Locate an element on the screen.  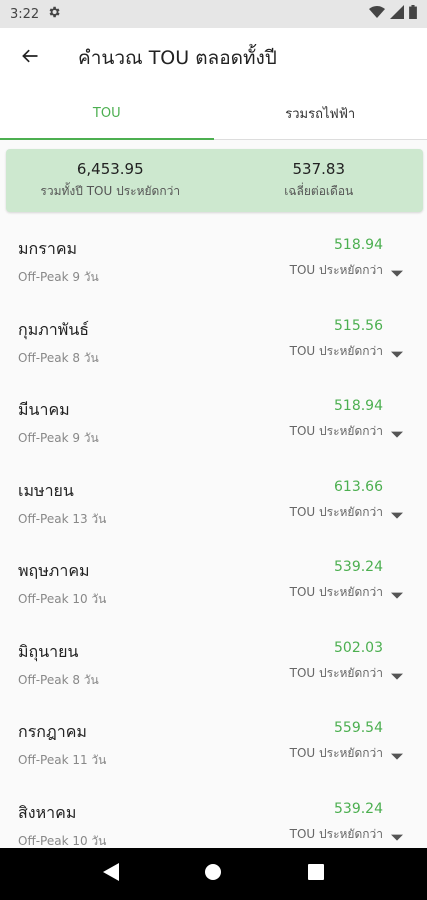
settings-icon is located at coordinates (54, 14).